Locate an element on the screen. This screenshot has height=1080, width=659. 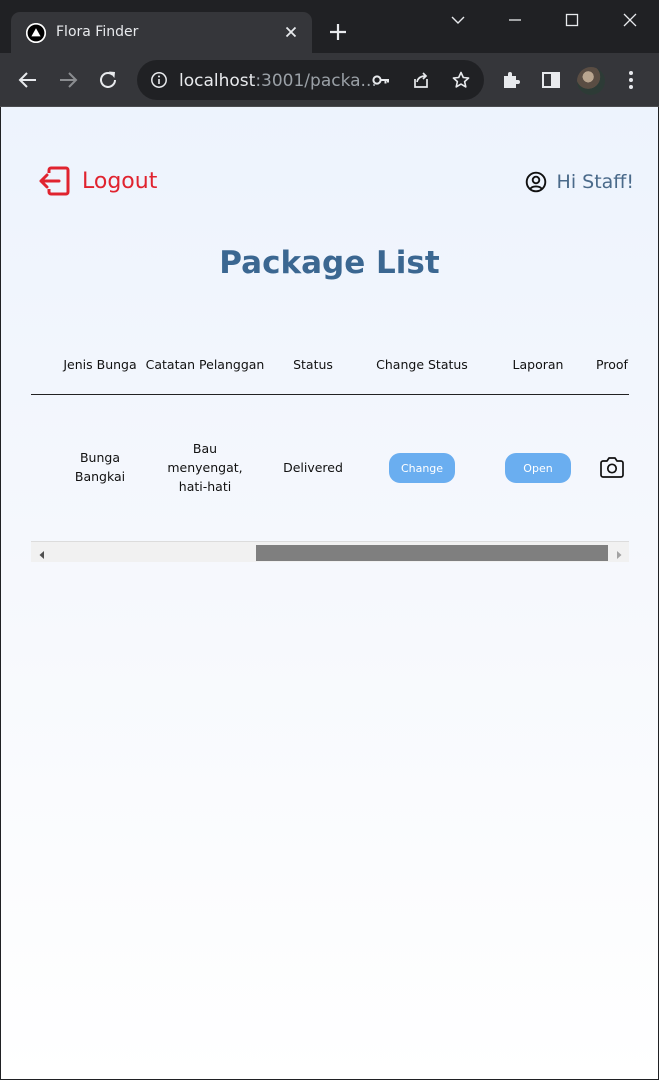
column-header-proof: Proof is located at coordinates (612, 364).